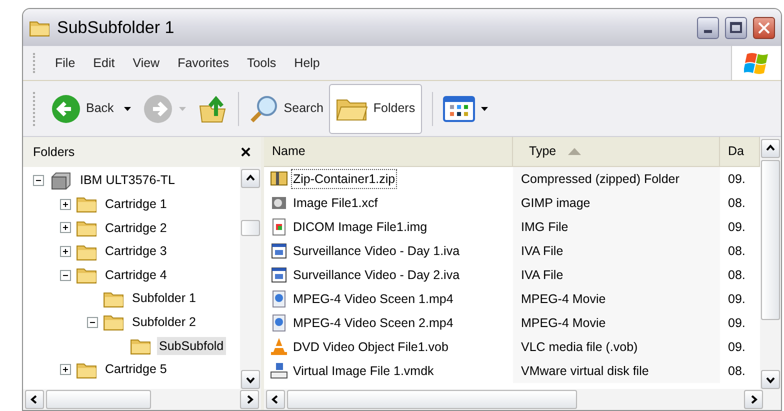 The image size is (784, 411). I want to click on file-name: Virtual Image File 1.vmdk, so click(363, 371).